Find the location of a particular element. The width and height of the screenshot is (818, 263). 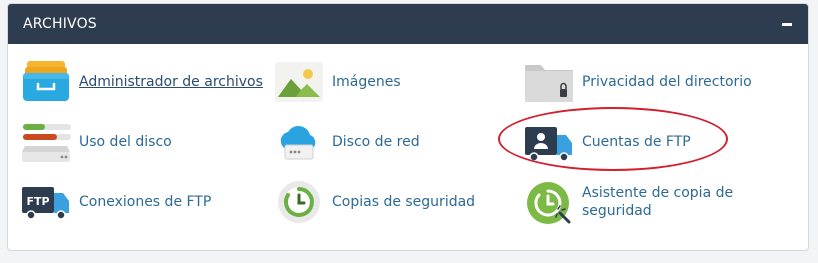

item-disk-usage: Uso del disco is located at coordinates (96, 142).